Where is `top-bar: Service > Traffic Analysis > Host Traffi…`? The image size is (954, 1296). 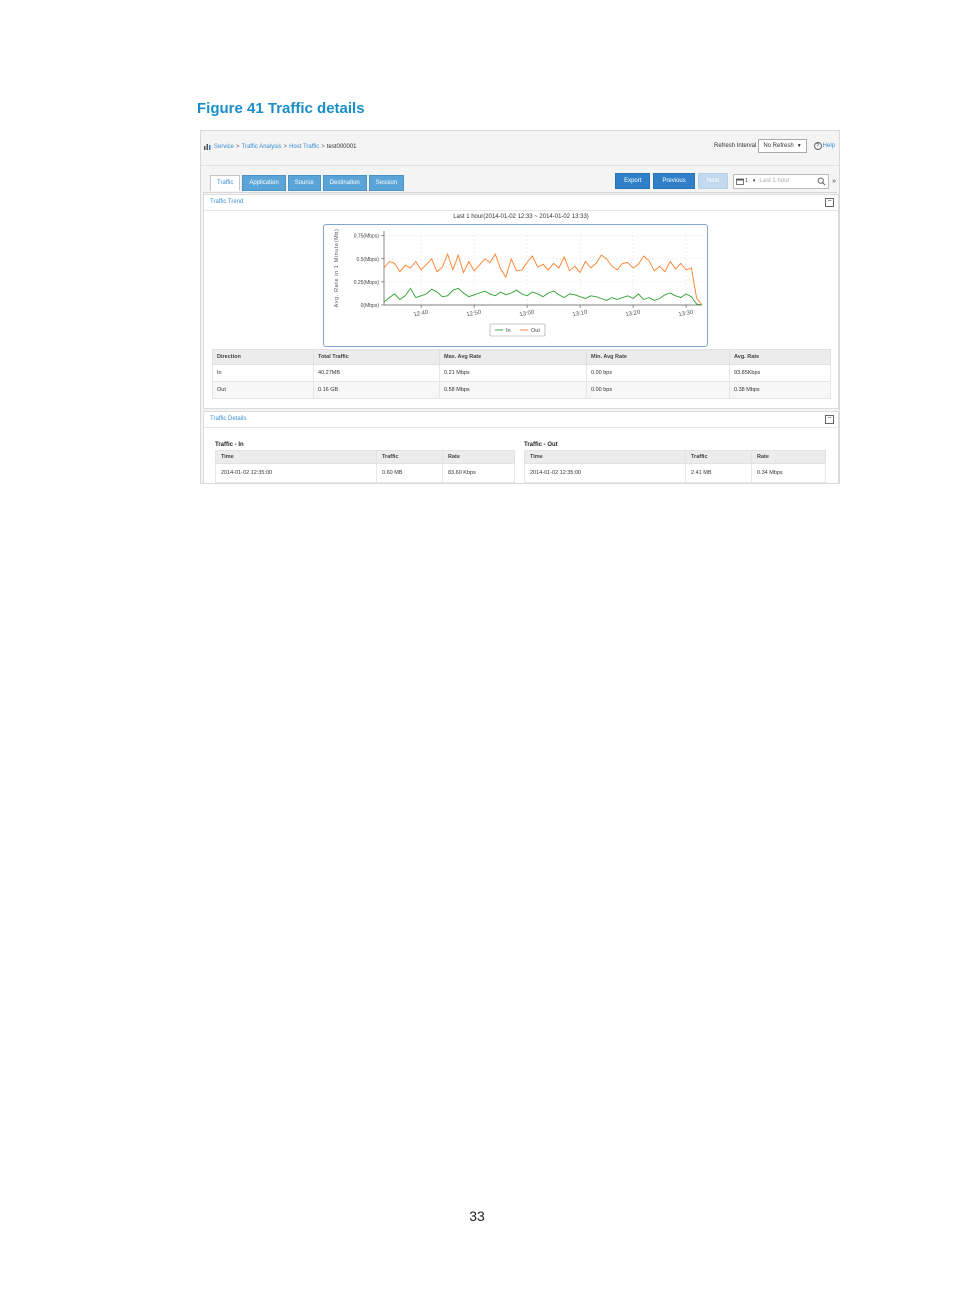
top-bar: Service > Traffic Analysis > Host Traffi… is located at coordinates (520, 148).